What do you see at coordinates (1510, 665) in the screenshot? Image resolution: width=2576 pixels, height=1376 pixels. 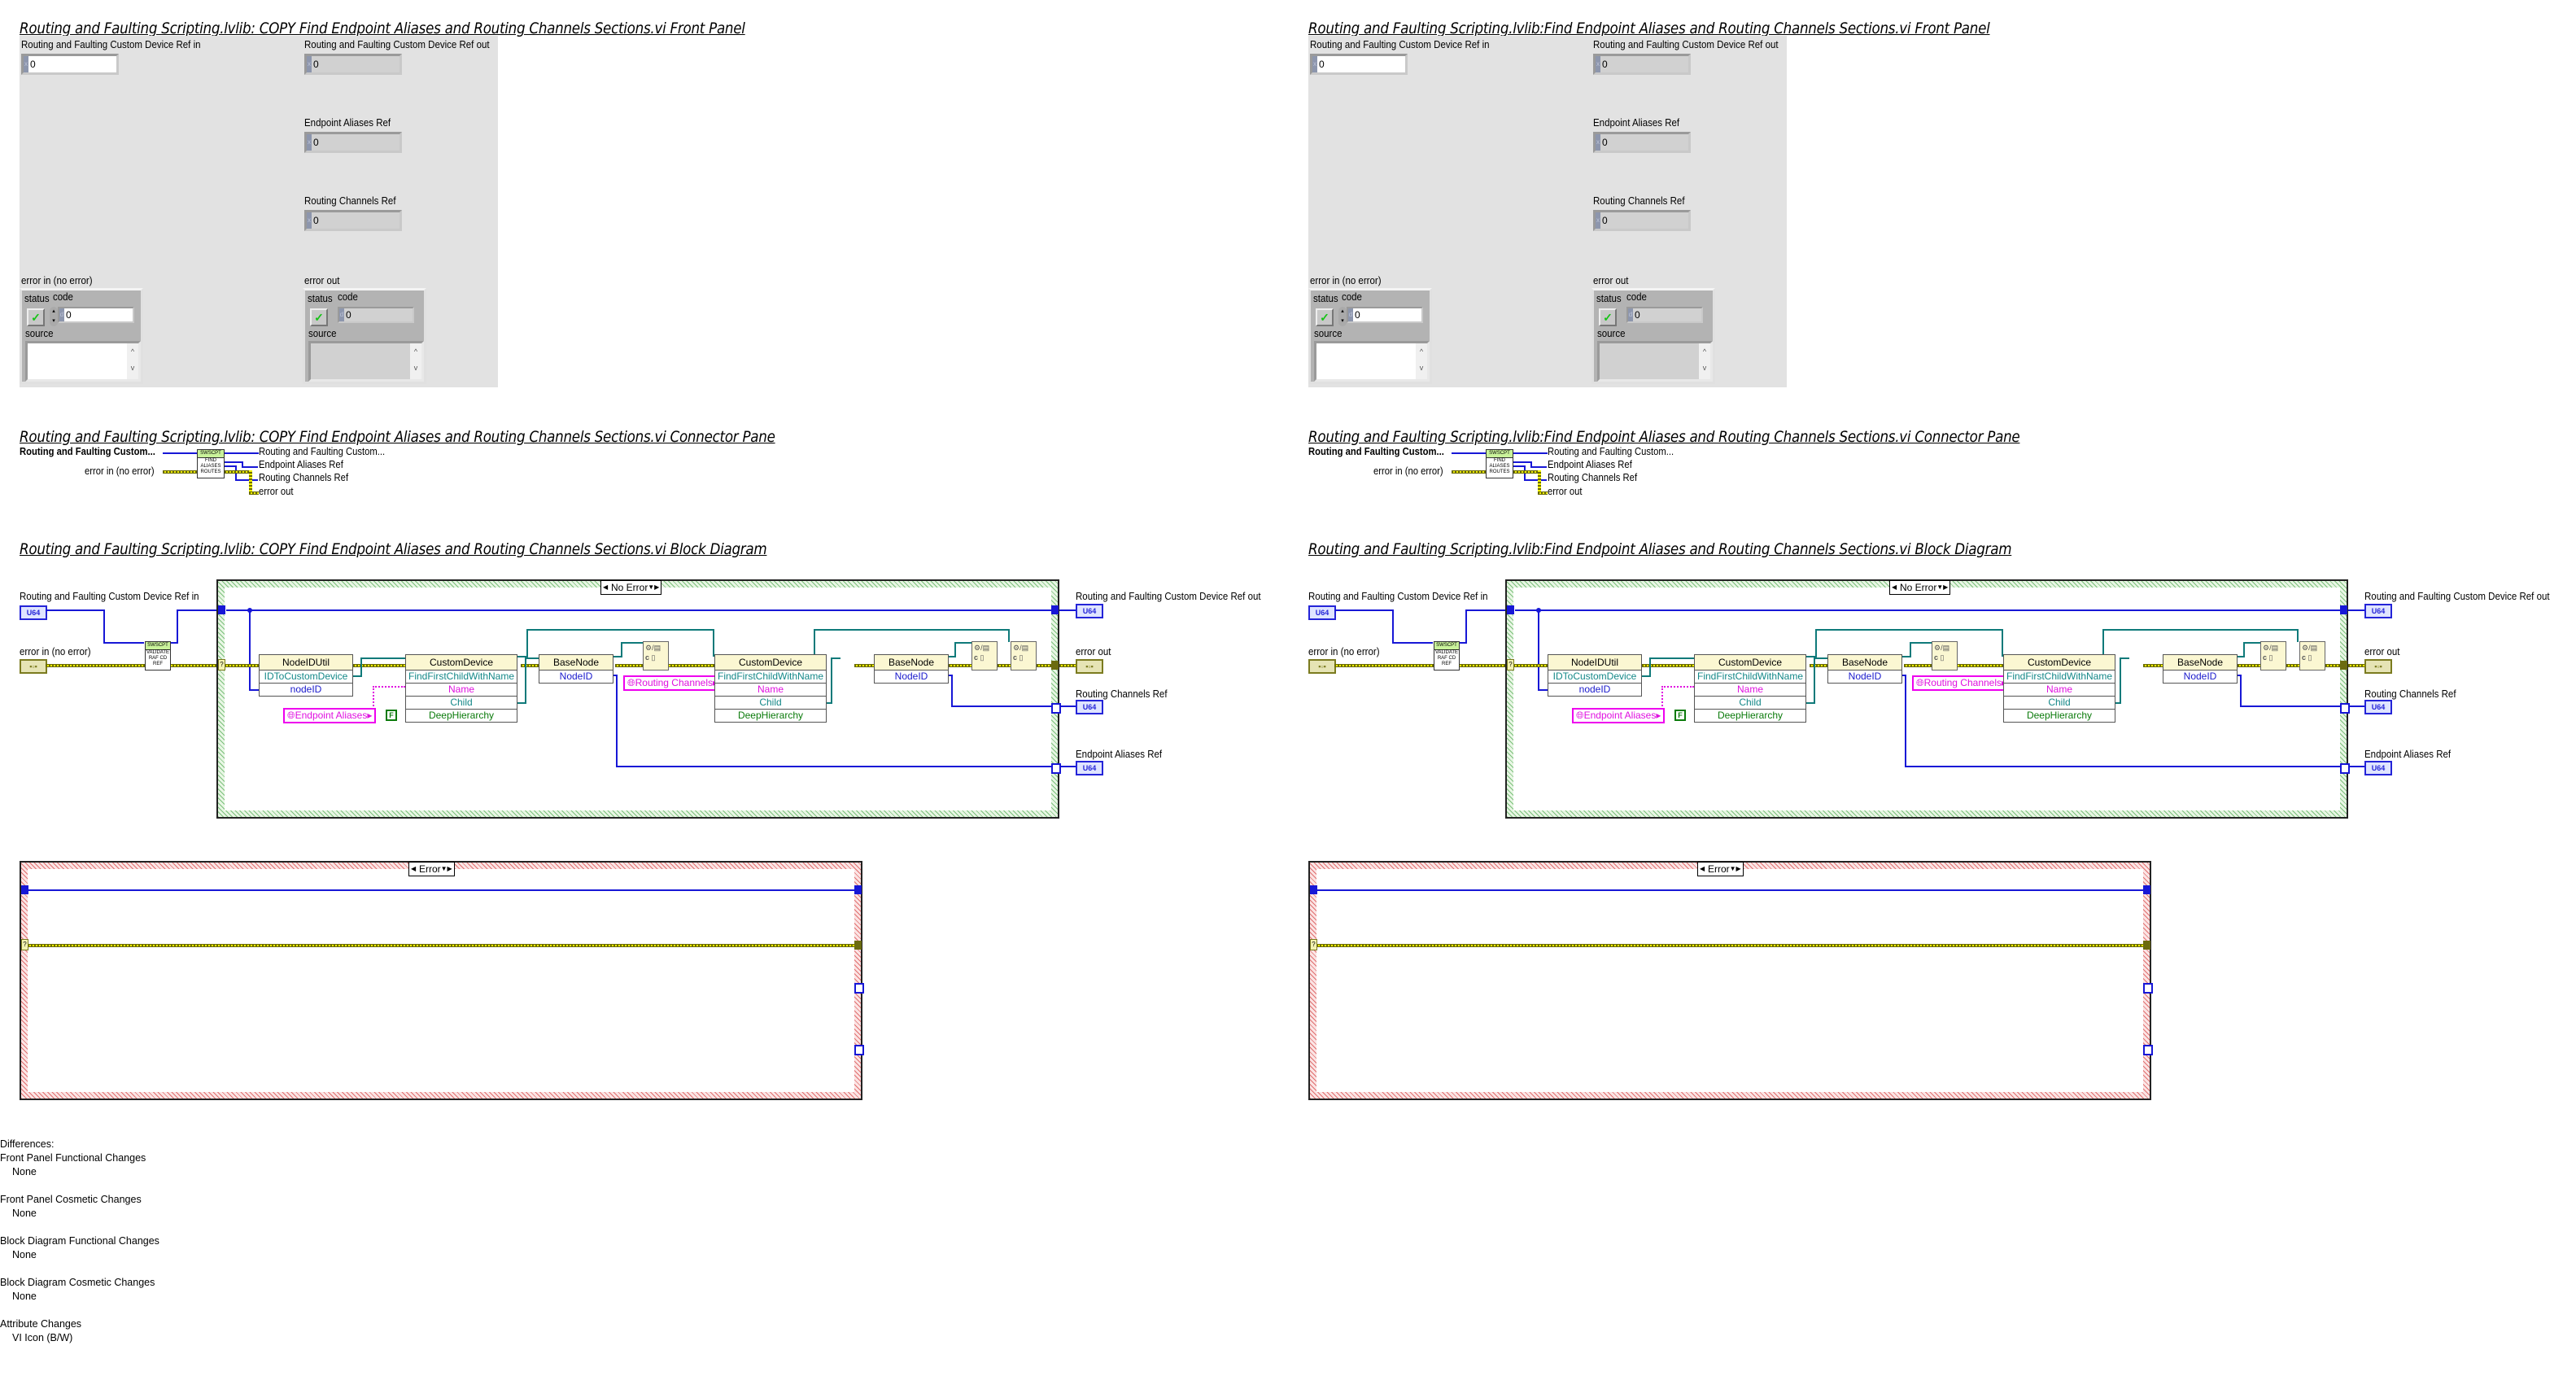 I see `case-selector-terminal: ?` at bounding box center [1510, 665].